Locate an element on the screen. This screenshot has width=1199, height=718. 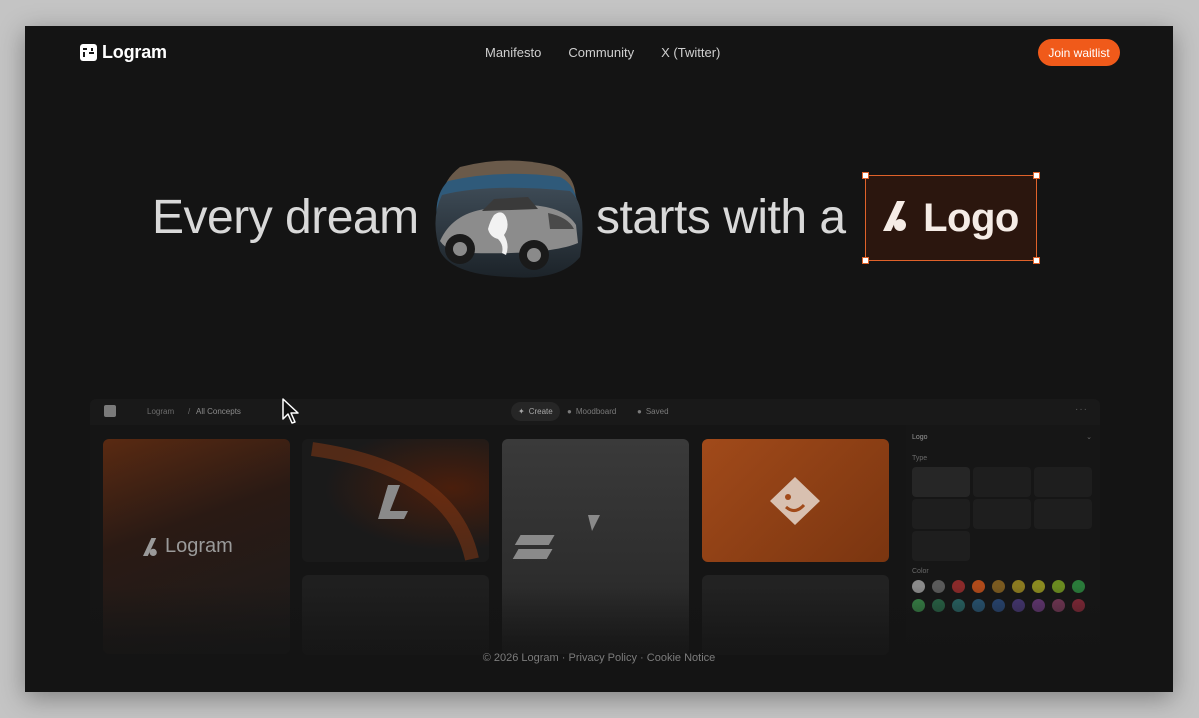
tab-create: ✦ Create is located at coordinates (535, 411).